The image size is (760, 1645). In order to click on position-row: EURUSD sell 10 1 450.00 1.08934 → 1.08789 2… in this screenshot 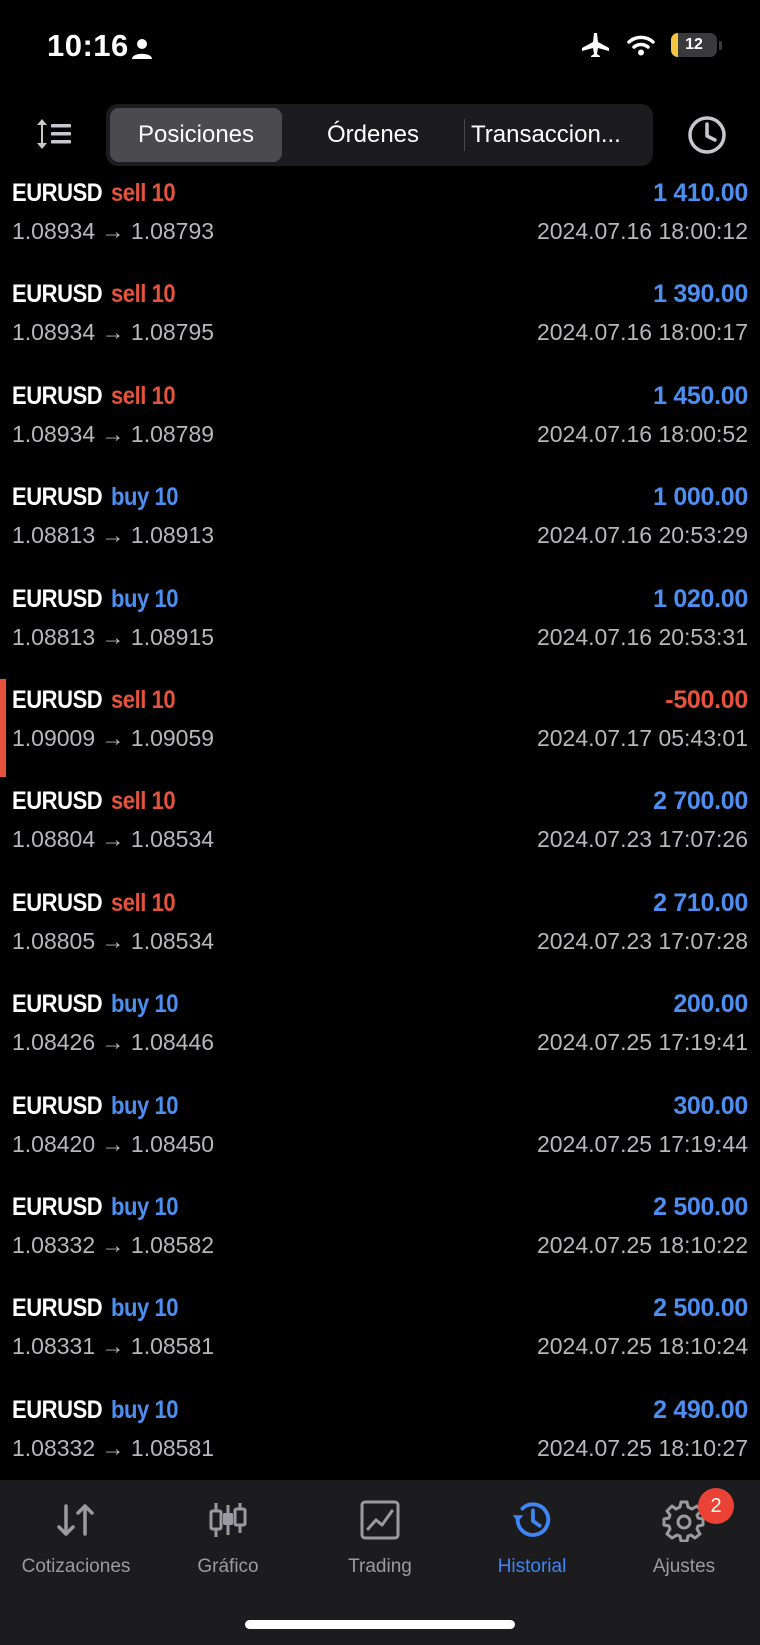, I will do `click(380, 423)`.